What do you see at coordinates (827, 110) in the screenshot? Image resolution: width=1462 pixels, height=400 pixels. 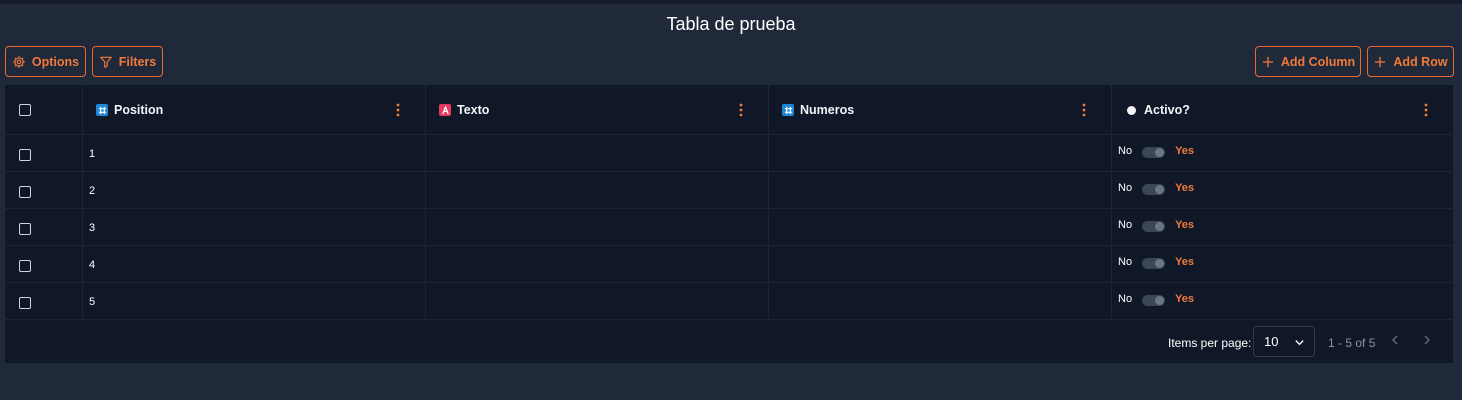 I see `column-header-label: Numeros` at bounding box center [827, 110].